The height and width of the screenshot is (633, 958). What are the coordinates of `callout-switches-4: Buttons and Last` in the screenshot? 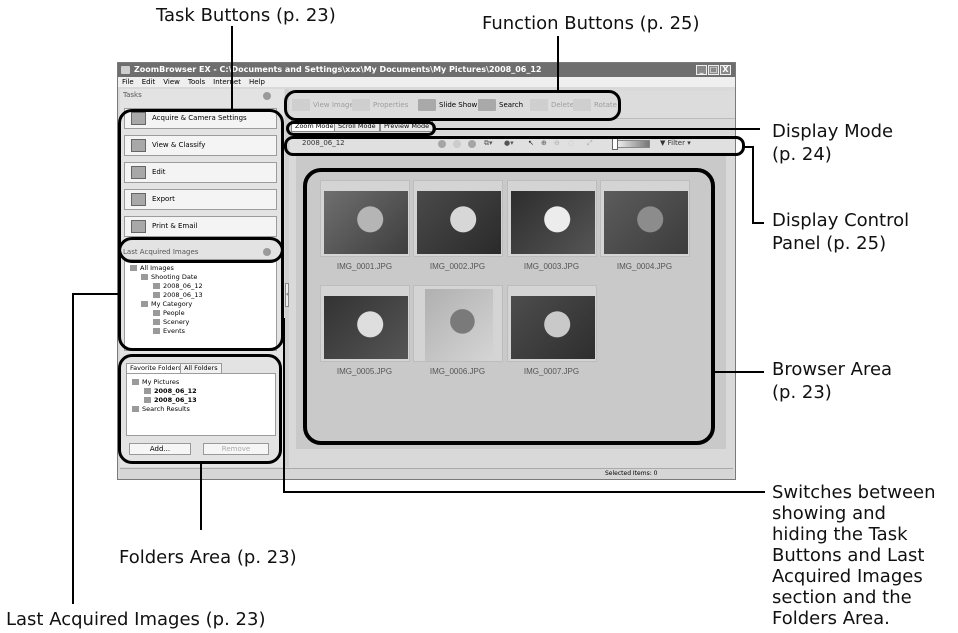 It's located at (848, 555).